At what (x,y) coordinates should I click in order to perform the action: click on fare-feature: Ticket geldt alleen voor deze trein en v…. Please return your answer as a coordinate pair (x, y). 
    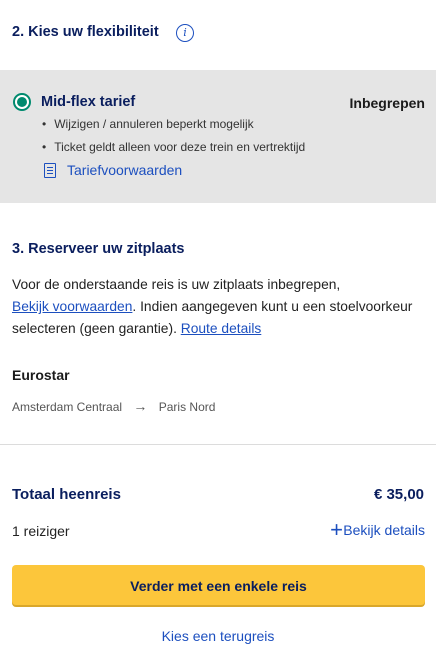
    Looking at the image, I should click on (173, 147).